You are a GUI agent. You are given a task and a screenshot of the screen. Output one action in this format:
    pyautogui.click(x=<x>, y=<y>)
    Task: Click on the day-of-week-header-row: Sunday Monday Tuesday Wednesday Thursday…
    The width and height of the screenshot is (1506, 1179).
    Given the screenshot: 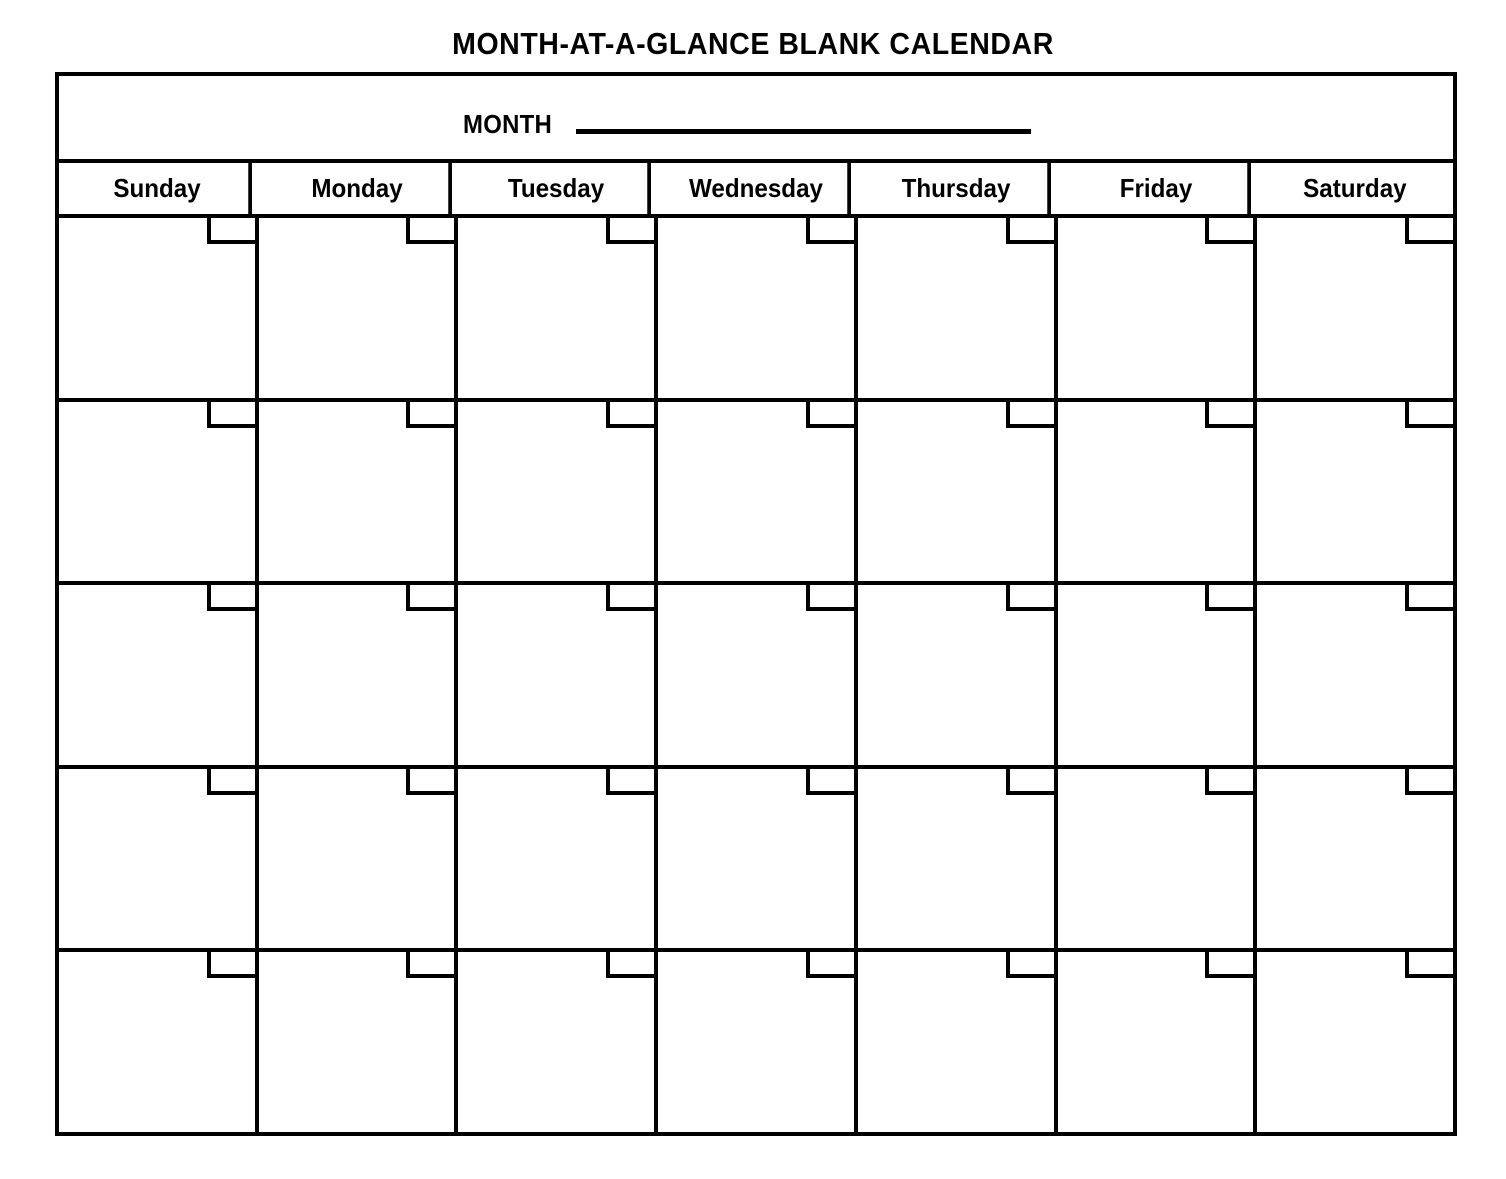 What is the action you would take?
    pyautogui.click(x=756, y=190)
    